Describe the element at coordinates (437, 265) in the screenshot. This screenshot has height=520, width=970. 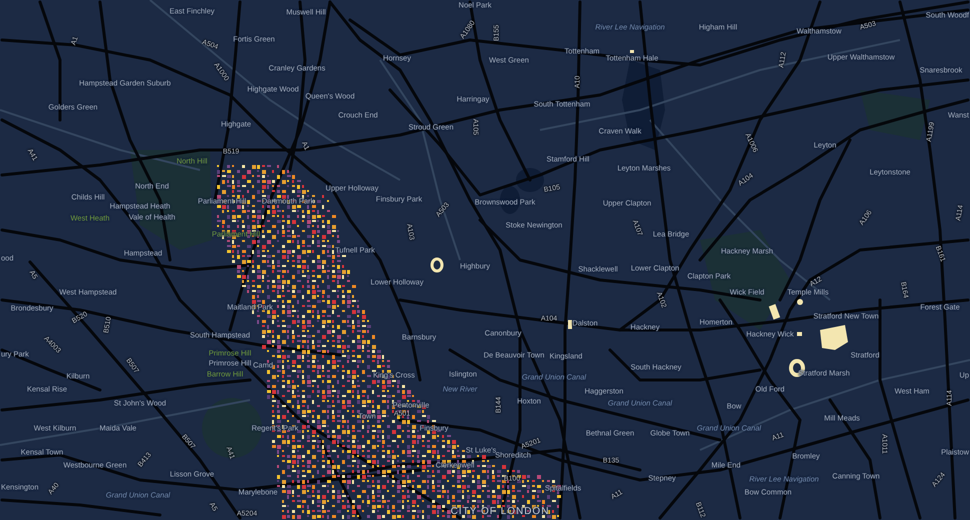
I see `stadium-drawing` at that location.